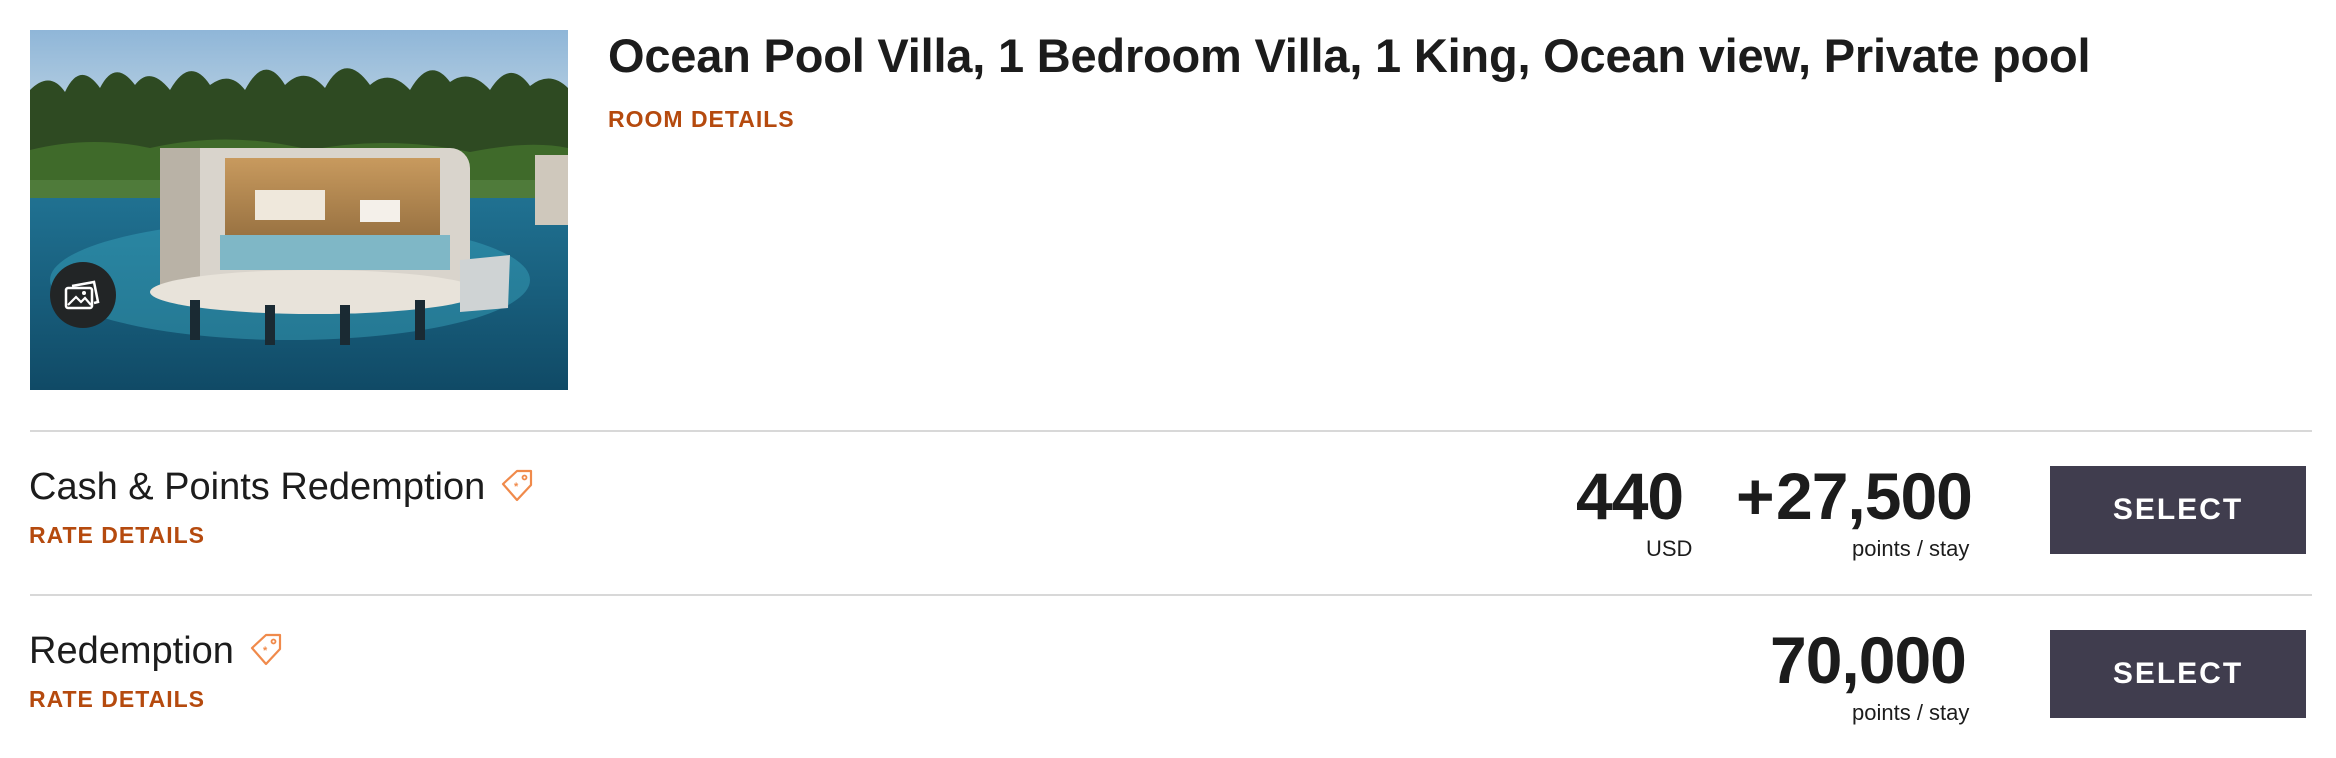 This screenshot has height=758, width=2336. I want to click on room-photo-image, so click(299, 210).